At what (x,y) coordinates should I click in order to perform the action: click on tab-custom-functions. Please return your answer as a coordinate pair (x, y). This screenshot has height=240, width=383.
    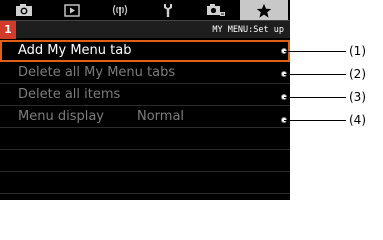
    Looking at the image, I should click on (216, 10).